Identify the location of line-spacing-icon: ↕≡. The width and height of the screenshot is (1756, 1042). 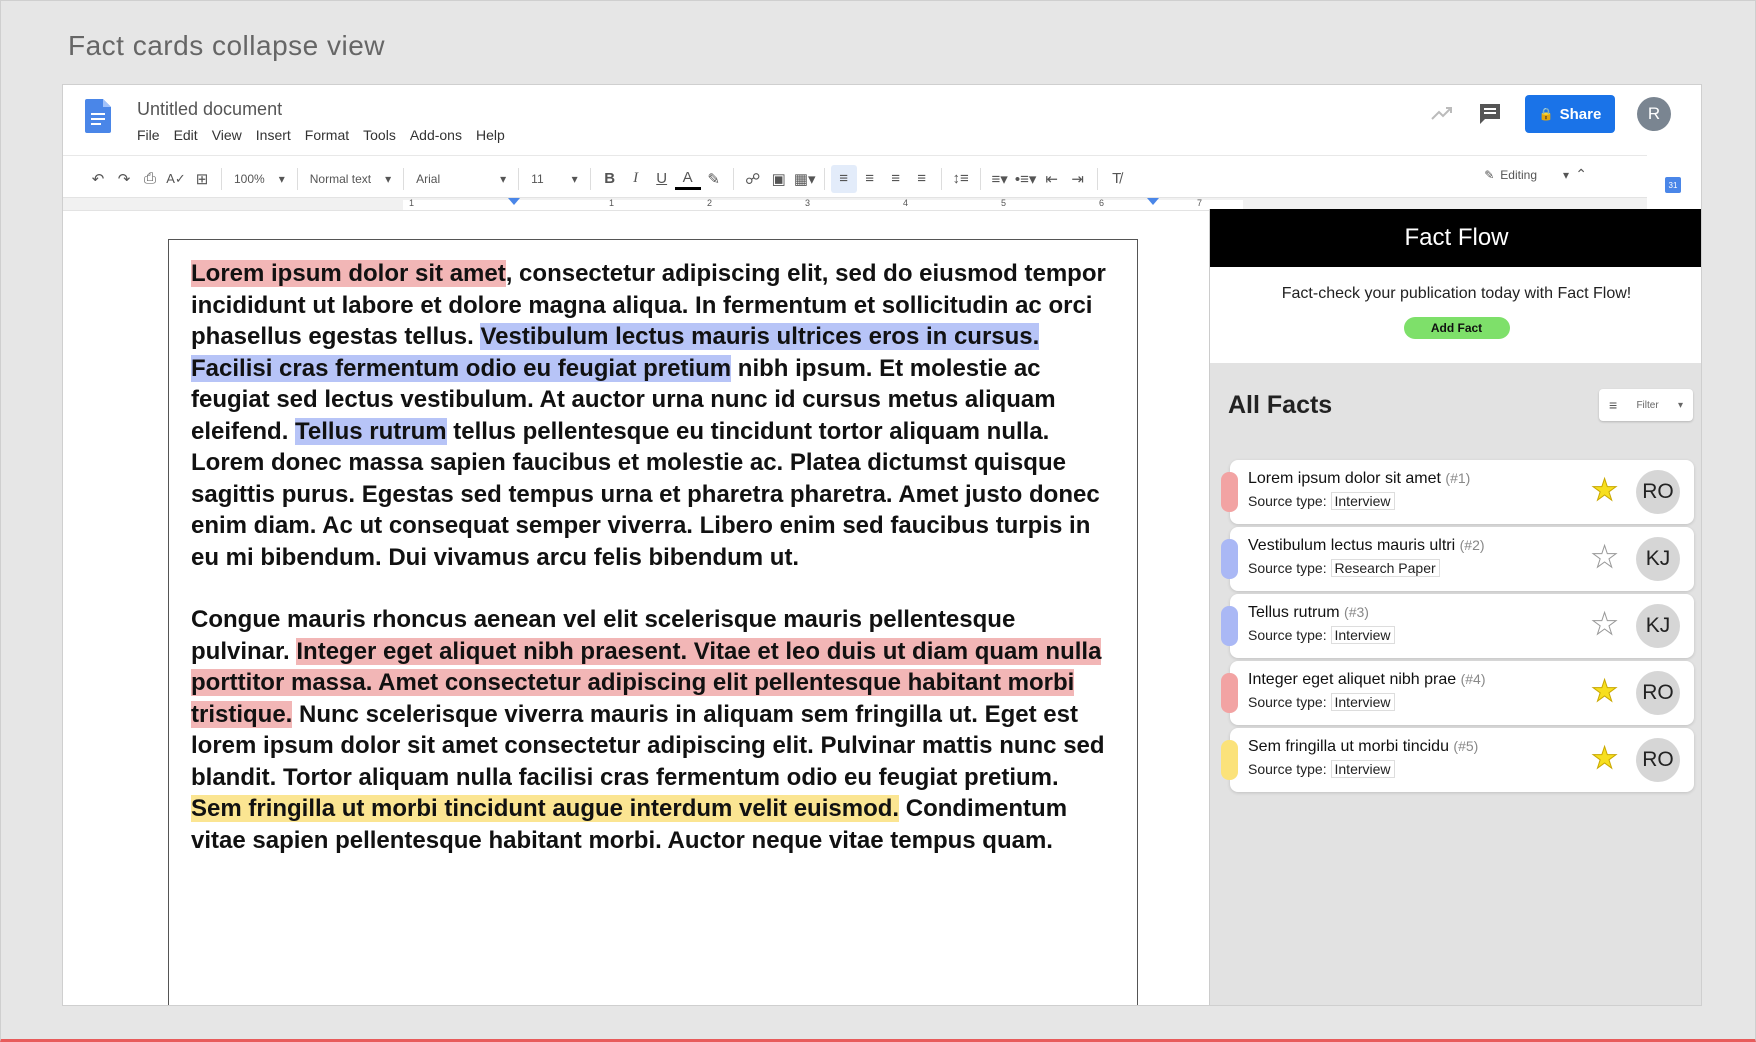
(961, 179).